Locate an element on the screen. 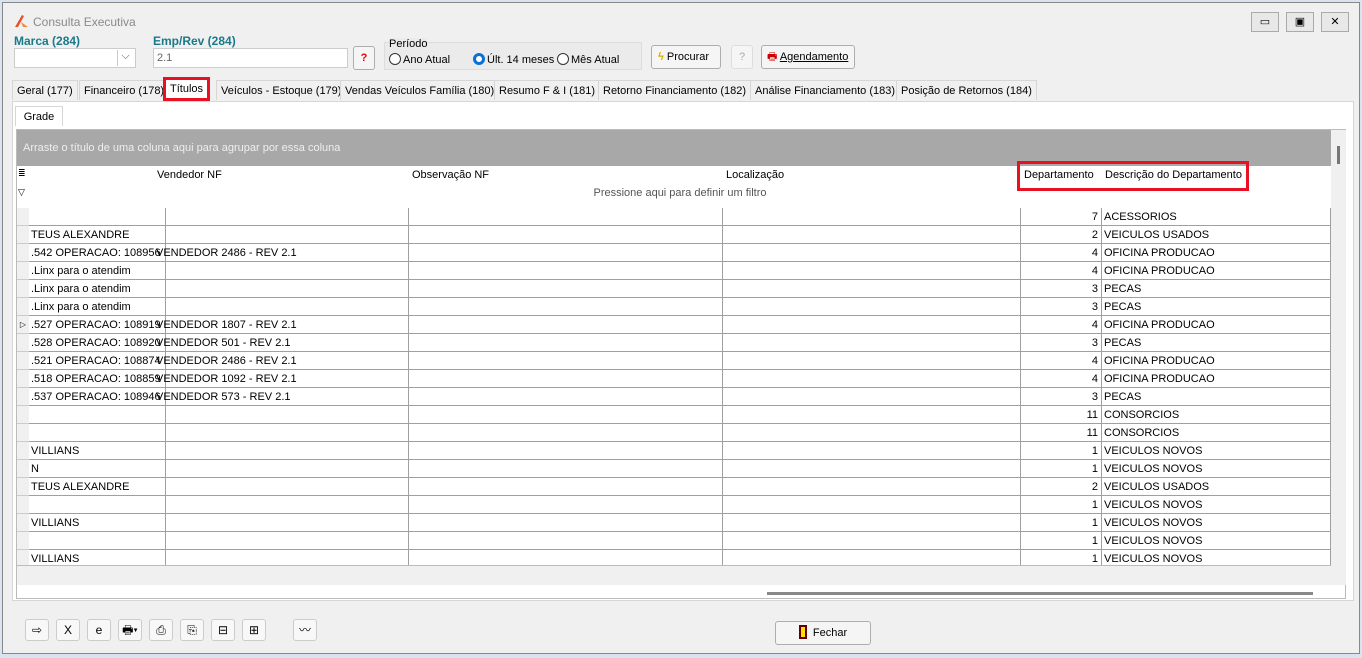 The width and height of the screenshot is (1362, 658). radio-ano-atual: Ano Atual is located at coordinates (419, 59).